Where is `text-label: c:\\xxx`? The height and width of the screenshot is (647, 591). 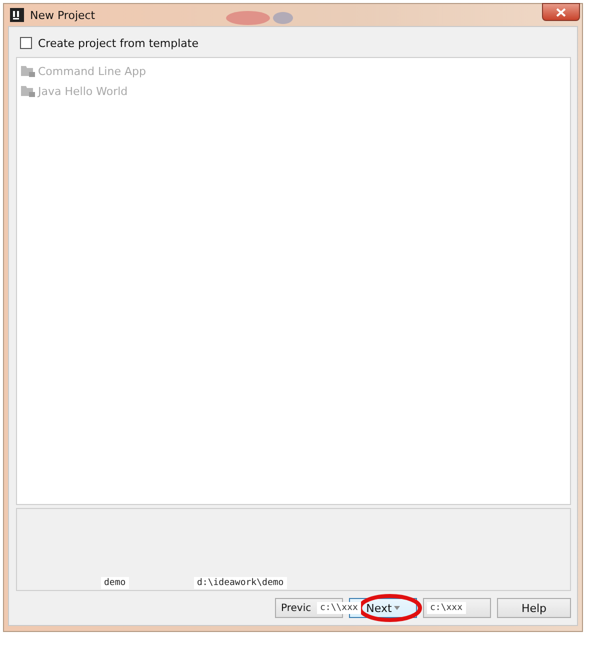 text-label: c:\\xxx is located at coordinates (339, 608).